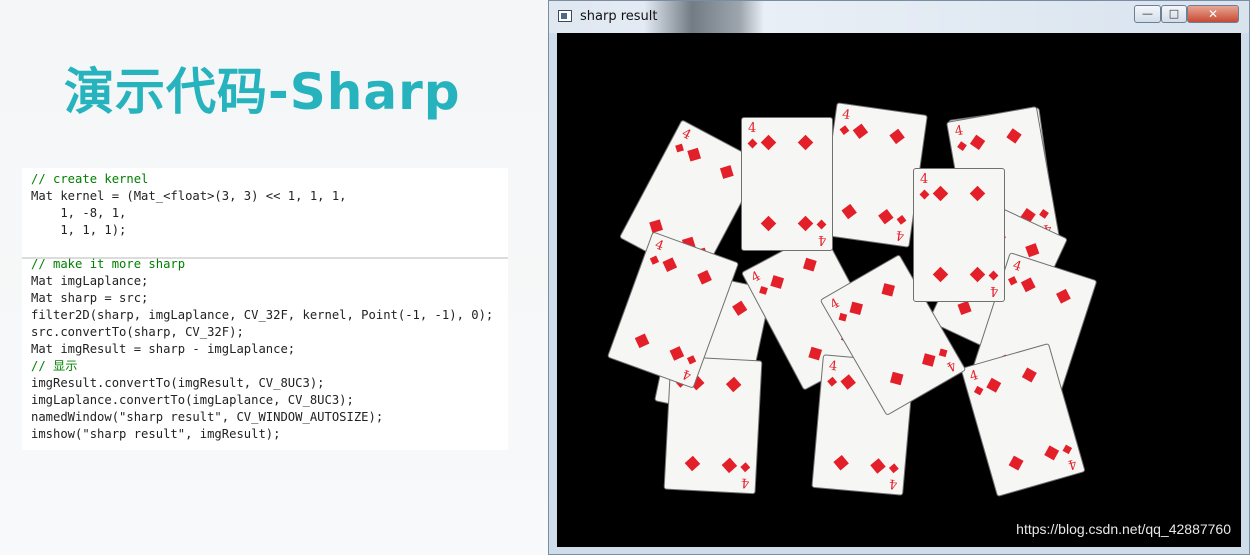  Describe the element at coordinates (1213, 14) in the screenshot. I see `close-button: ✕` at that location.